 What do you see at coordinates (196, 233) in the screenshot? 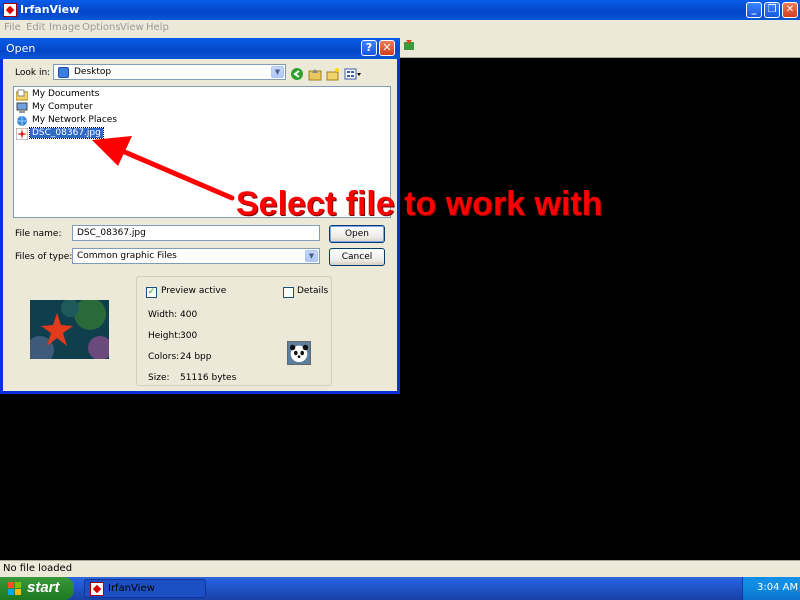
I see `file-name-field: DSC_08367.jpg` at bounding box center [196, 233].